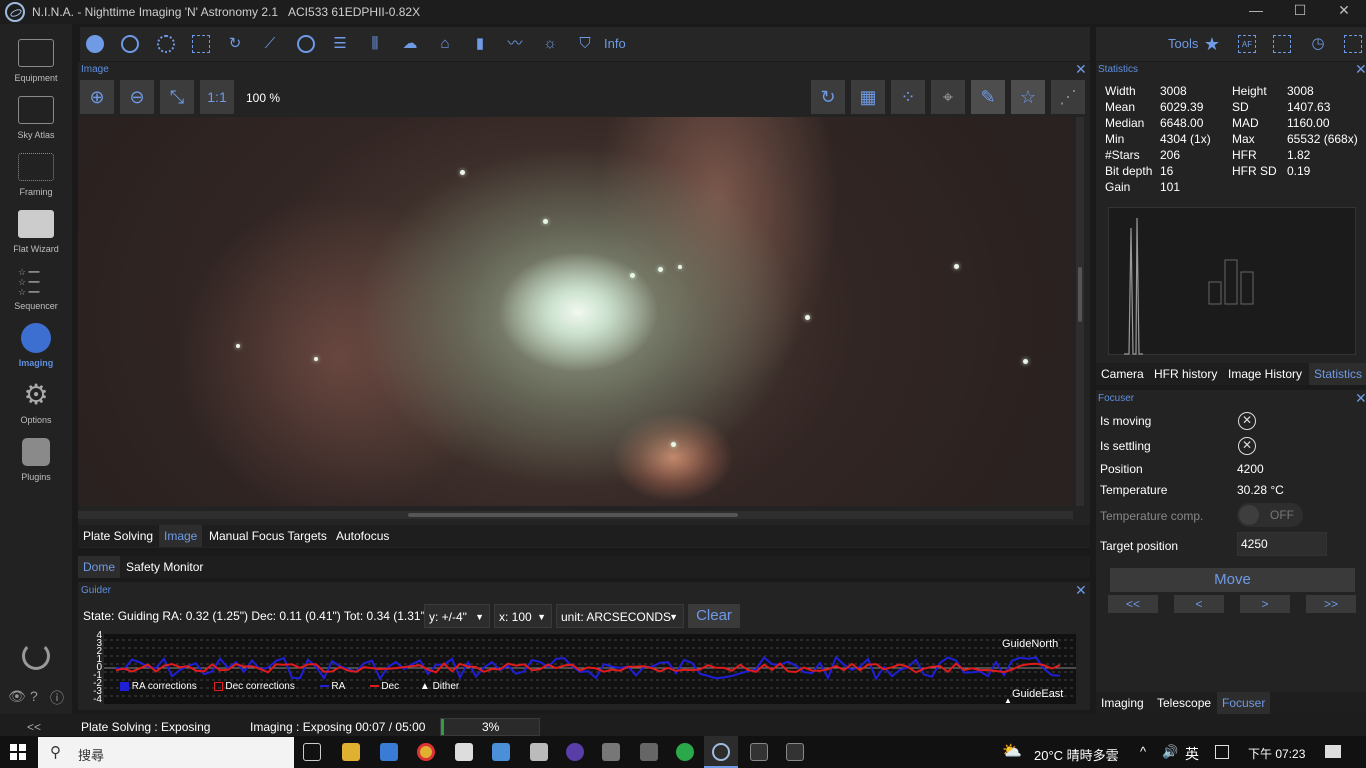  I want to click on statistics-close-icon: ✕, so click(1360, 69).